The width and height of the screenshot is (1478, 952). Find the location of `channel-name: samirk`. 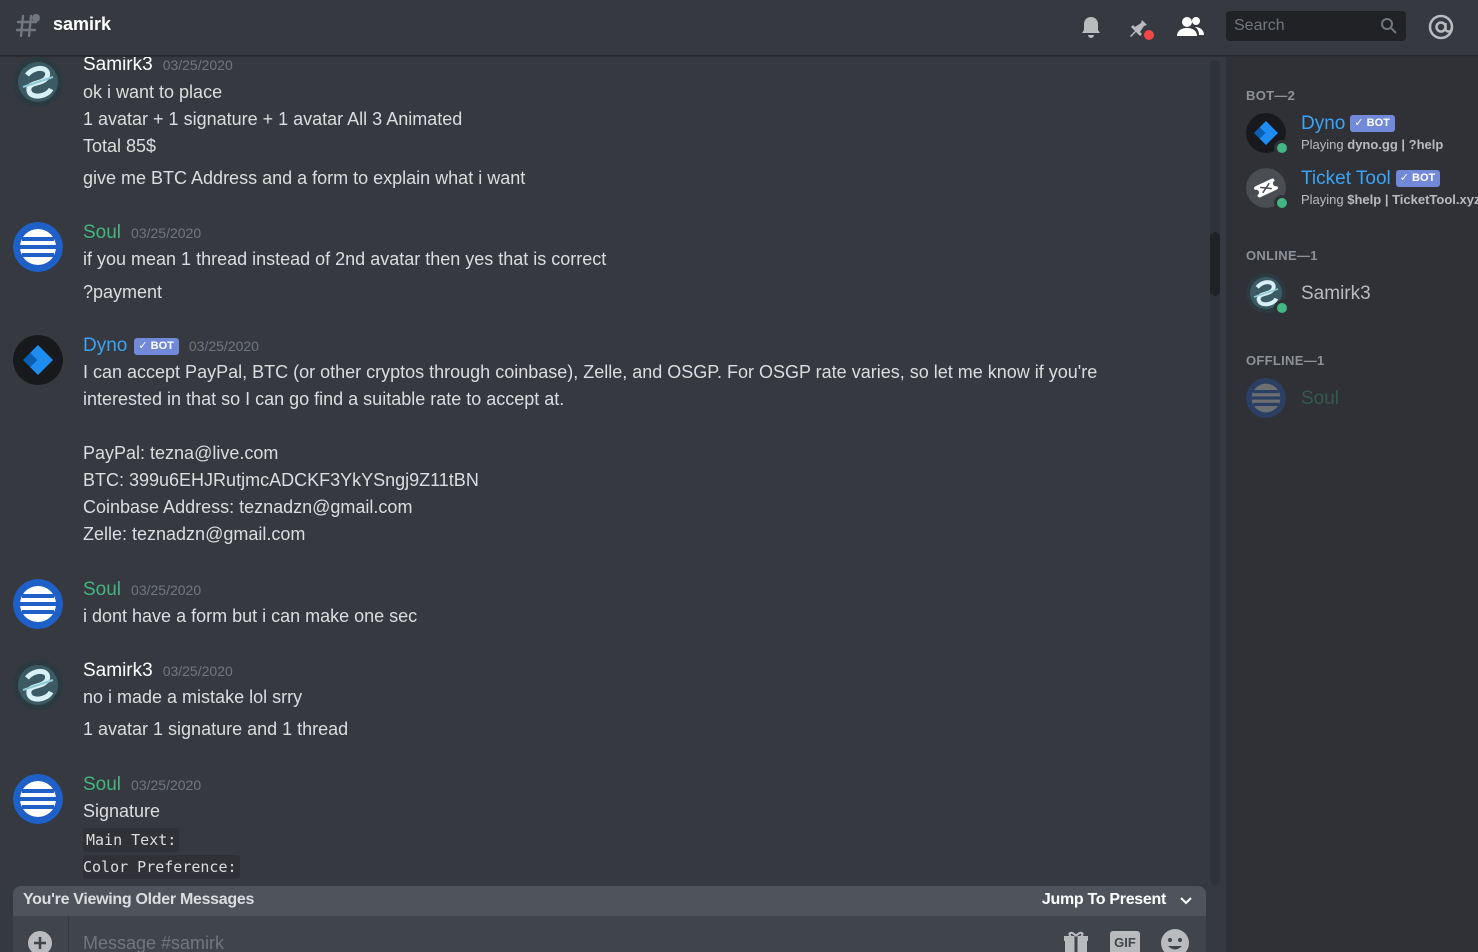

channel-name: samirk is located at coordinates (82, 24).